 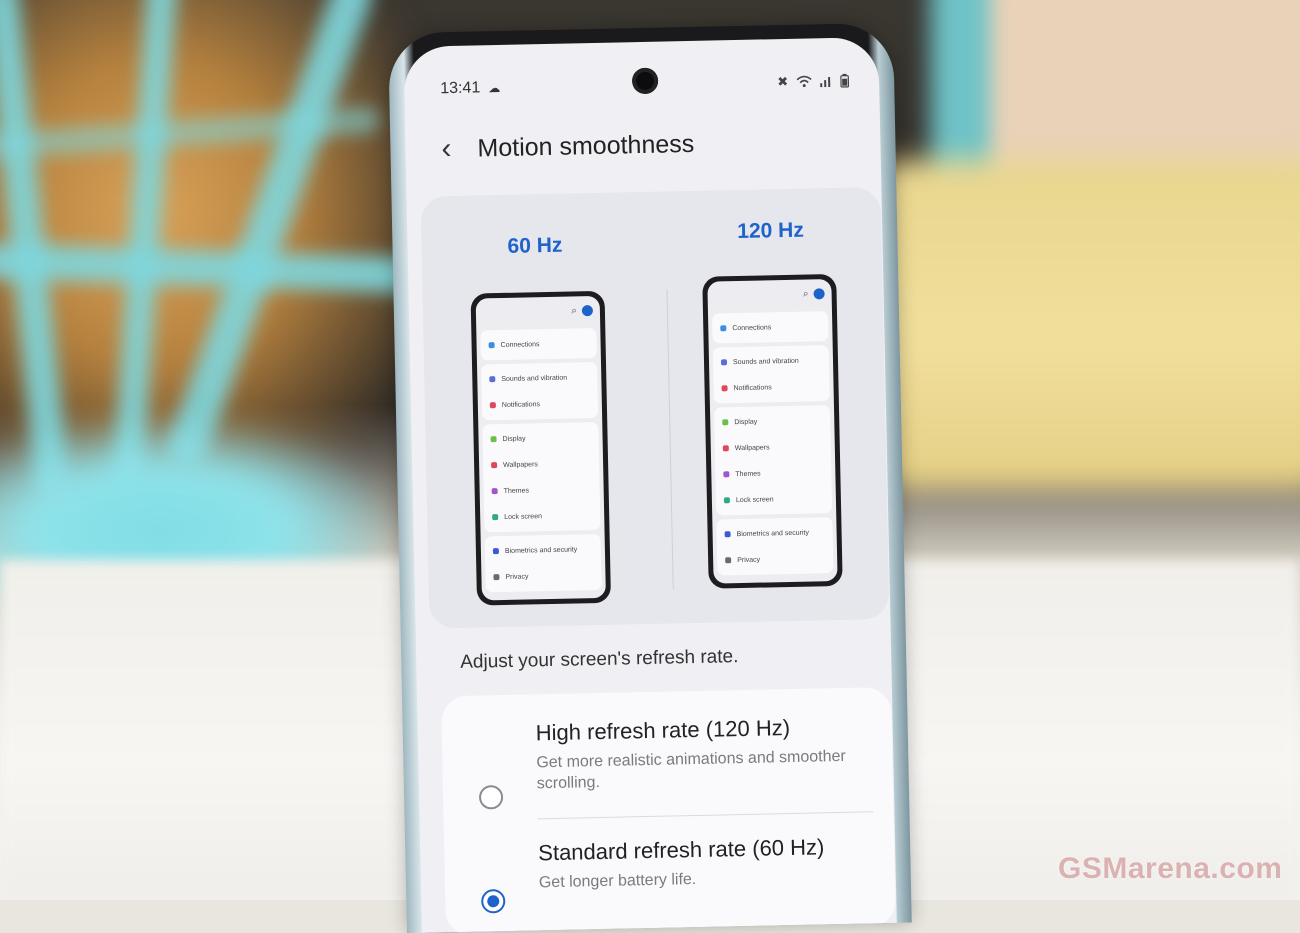 I want to click on settings-item-label: Biometrics and security, so click(x=541, y=550).